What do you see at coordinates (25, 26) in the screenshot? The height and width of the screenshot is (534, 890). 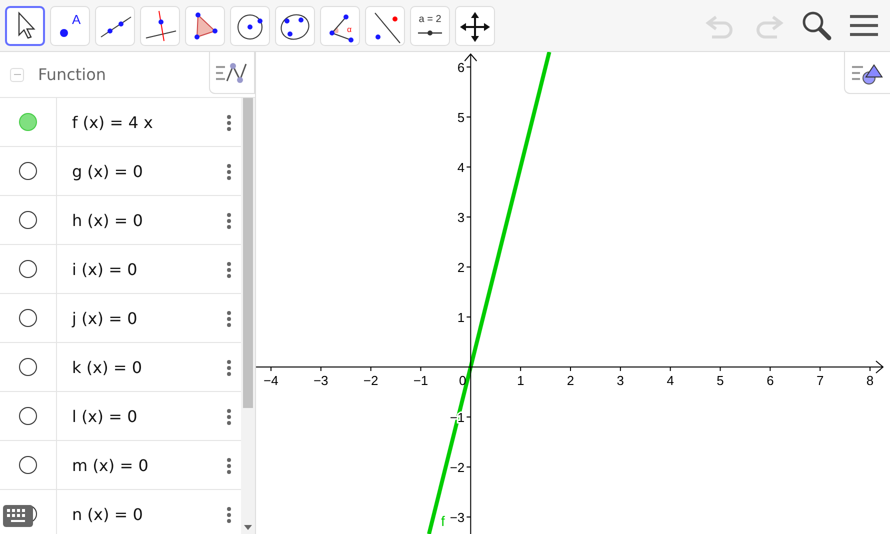 I see `move-tool-button` at bounding box center [25, 26].